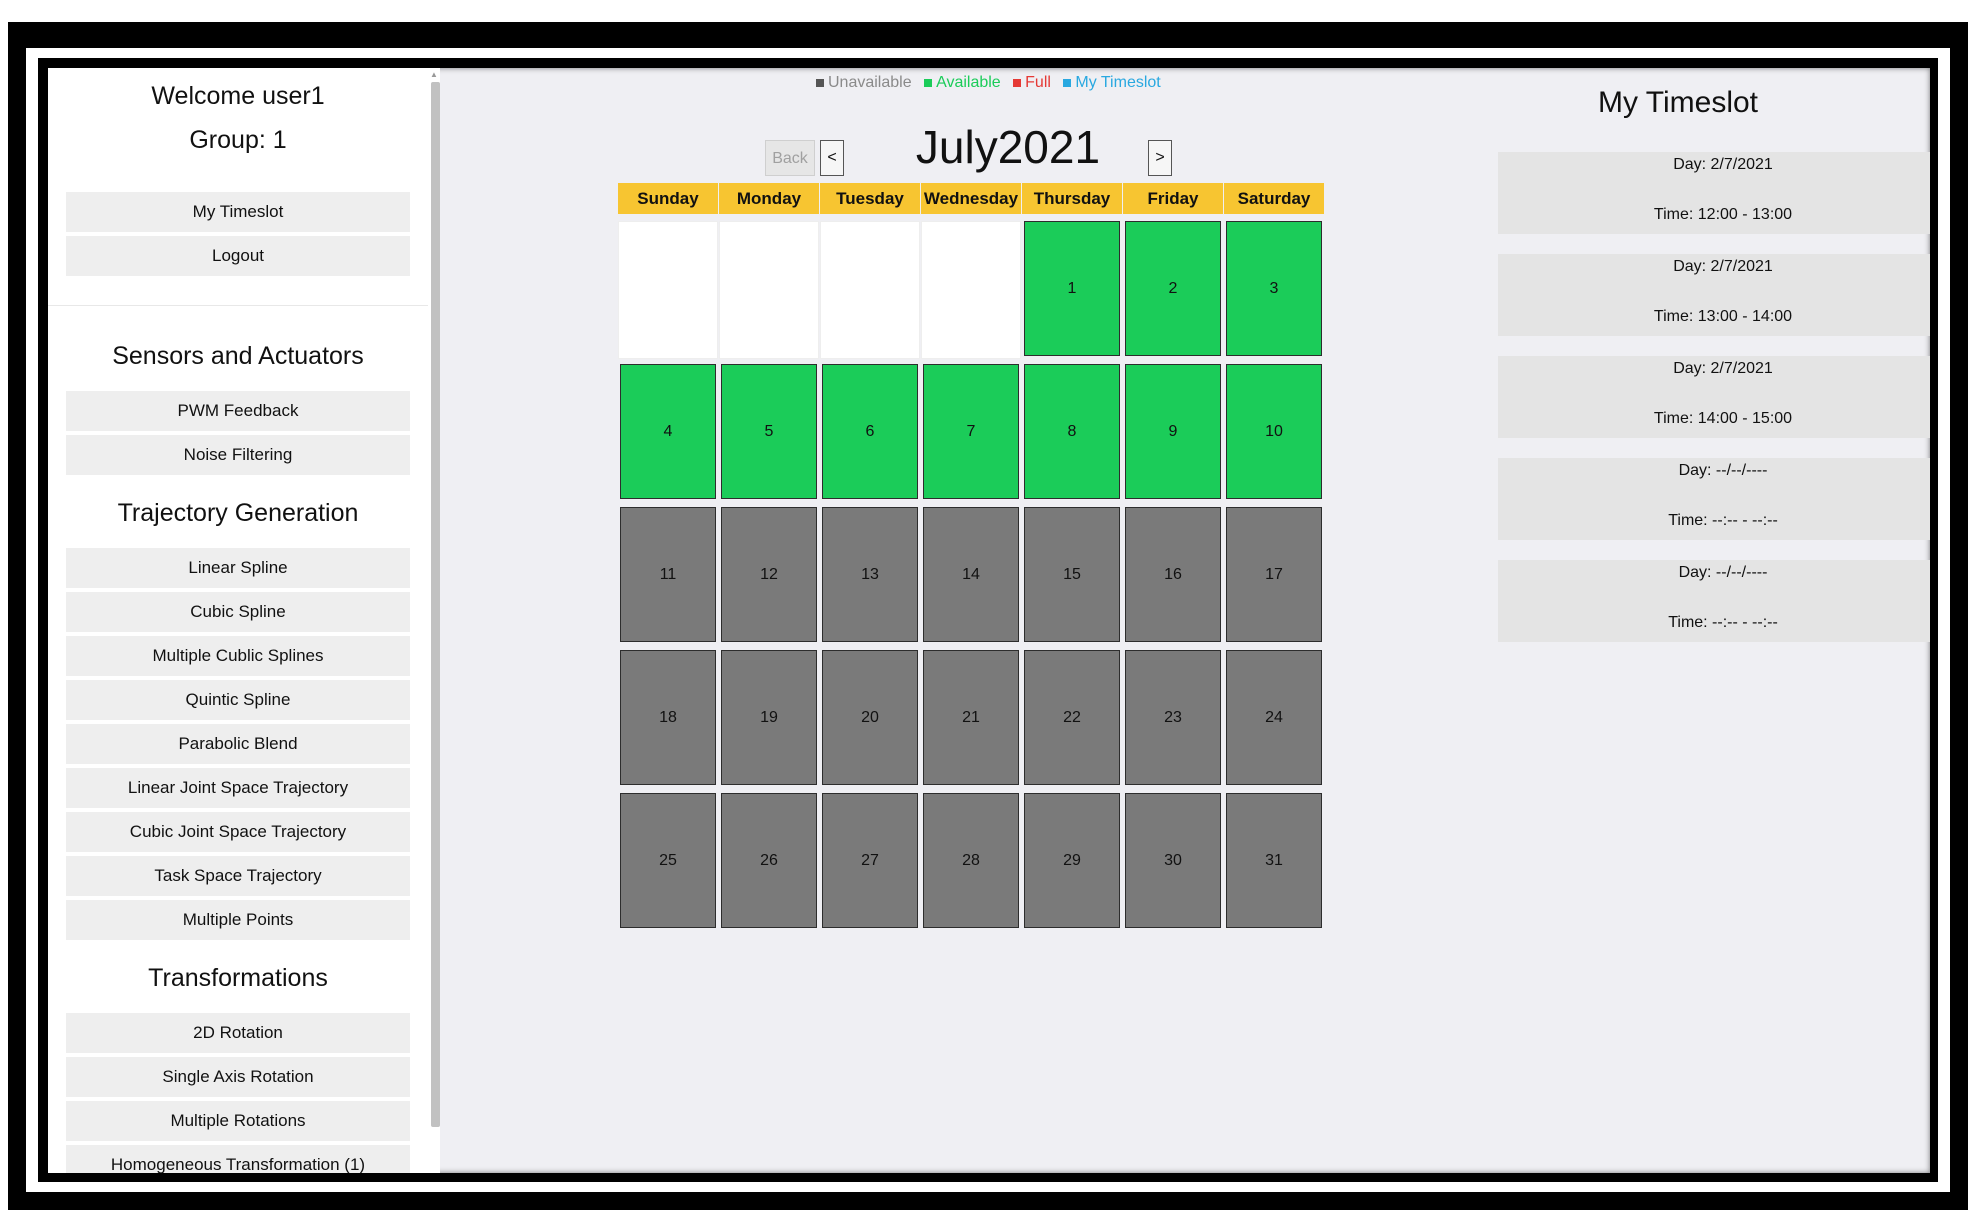 This screenshot has height=1210, width=1975. Describe the element at coordinates (238, 513) in the screenshot. I see `section-title-trajectory: Trajectory Generation` at that location.